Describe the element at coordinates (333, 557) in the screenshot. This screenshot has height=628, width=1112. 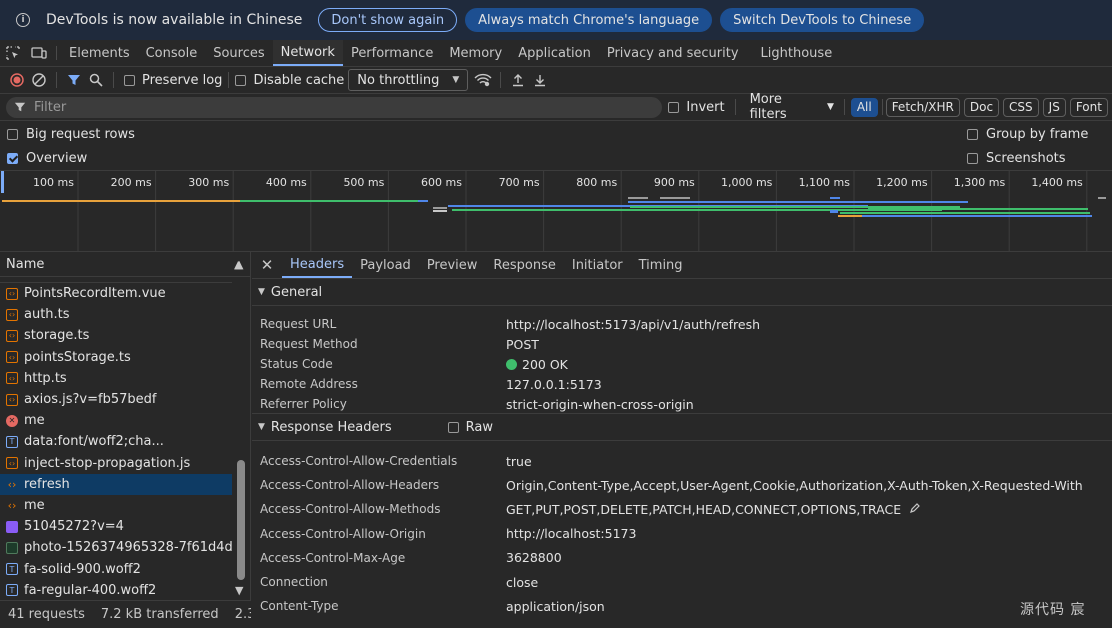
I see `header-key: Access-Control-Max-Age` at that location.